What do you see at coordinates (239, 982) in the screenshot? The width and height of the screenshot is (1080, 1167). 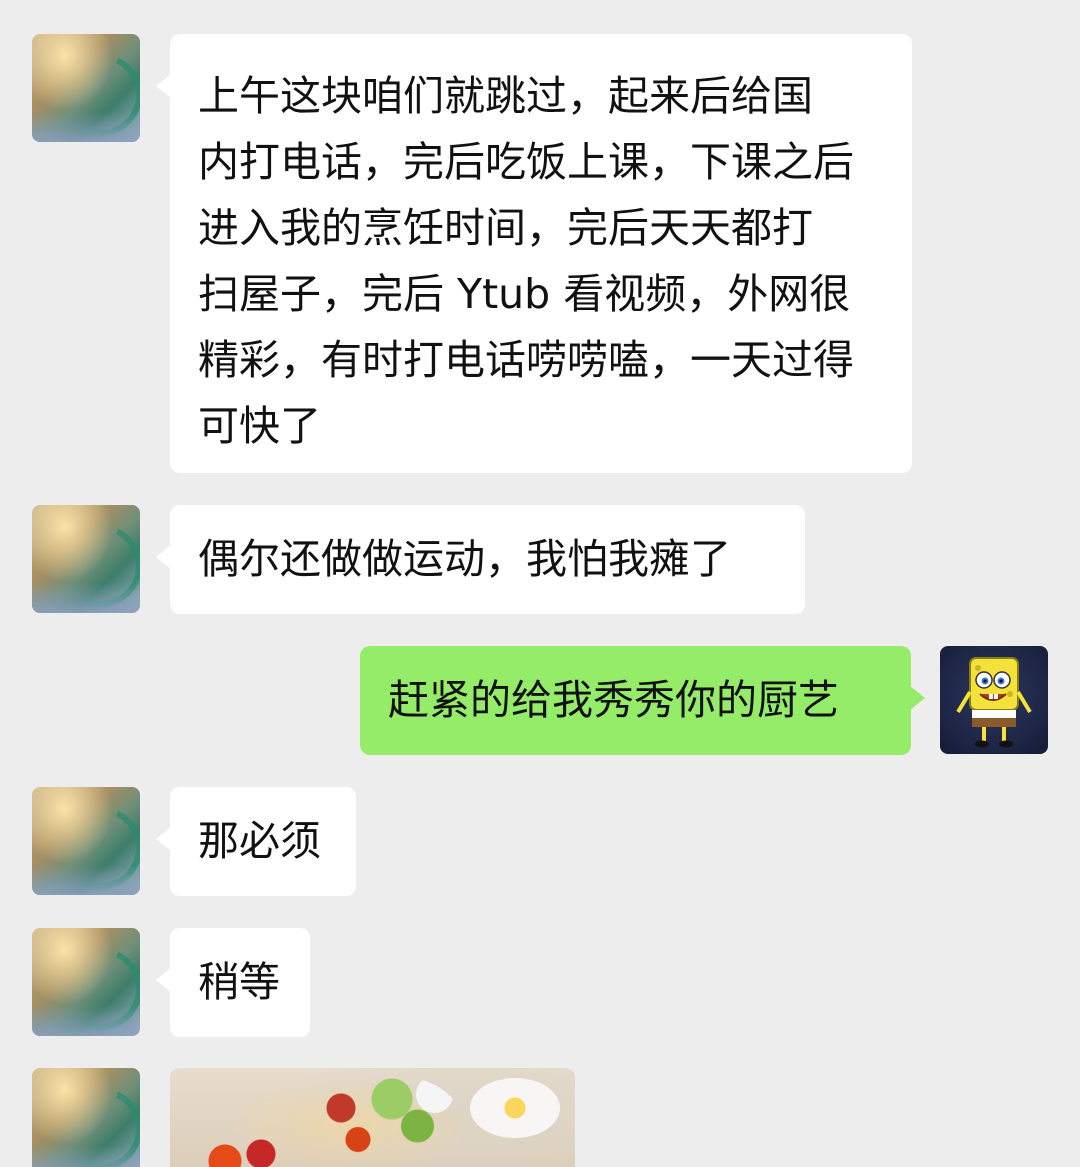 I see `message-text-line: 稍等` at bounding box center [239, 982].